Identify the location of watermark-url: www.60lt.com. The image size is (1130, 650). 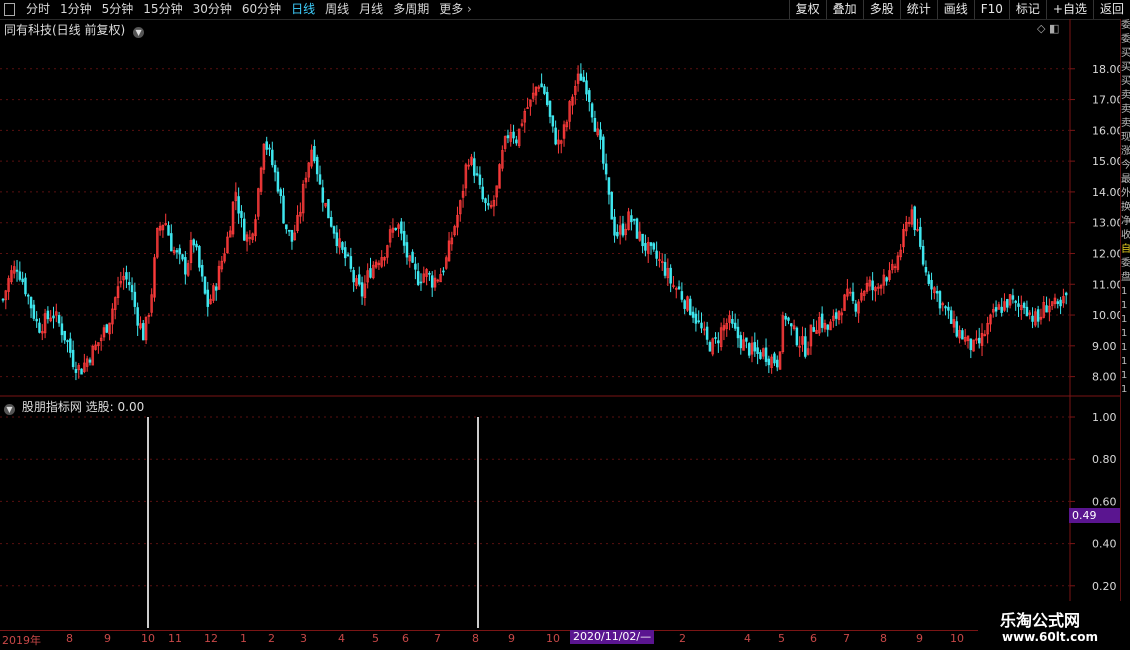
(1050, 637).